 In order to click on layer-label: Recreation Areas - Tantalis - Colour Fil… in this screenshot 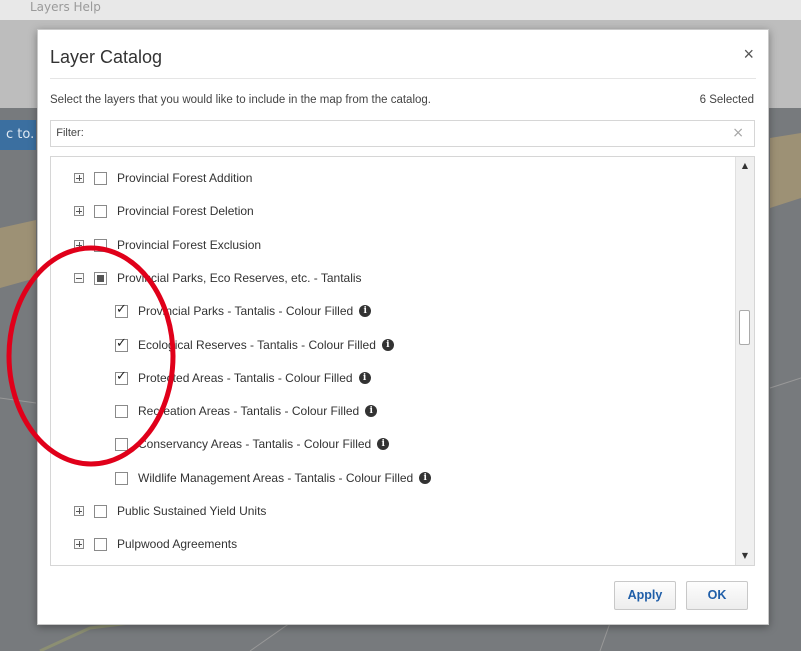, I will do `click(249, 411)`.